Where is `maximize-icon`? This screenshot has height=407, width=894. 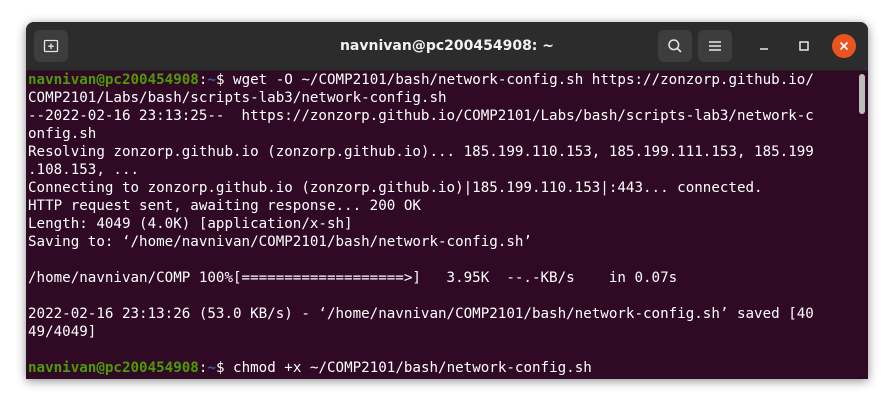 maximize-icon is located at coordinates (804, 46).